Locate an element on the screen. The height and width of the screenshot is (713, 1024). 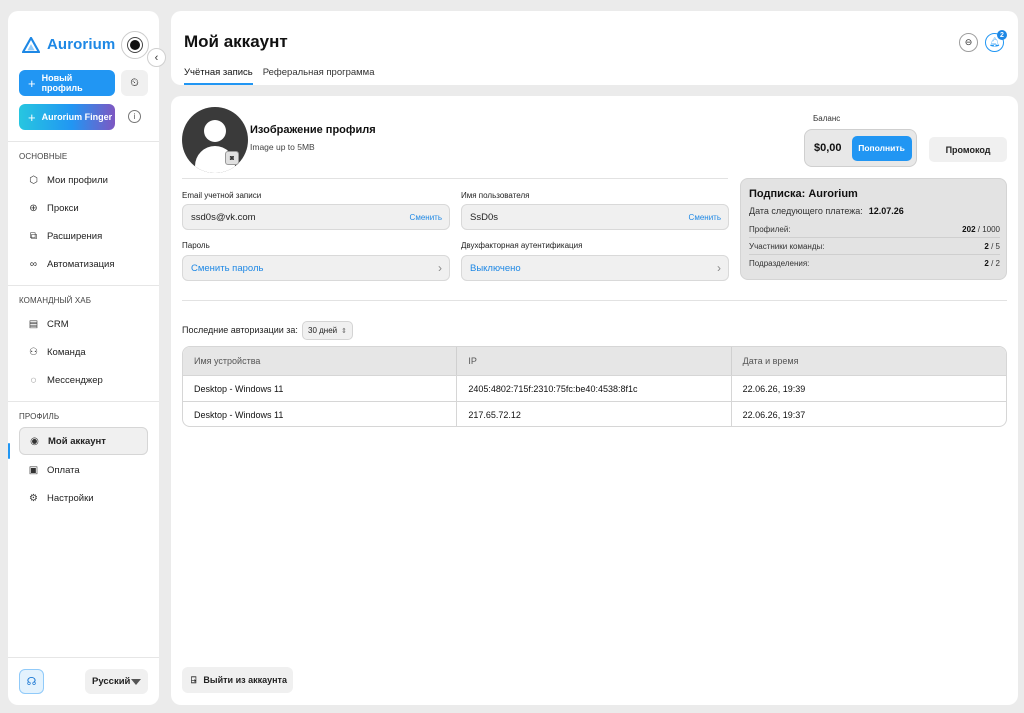
sidebar-item-profiles: ⬡ Мои профили is located at coordinates (83, 180).